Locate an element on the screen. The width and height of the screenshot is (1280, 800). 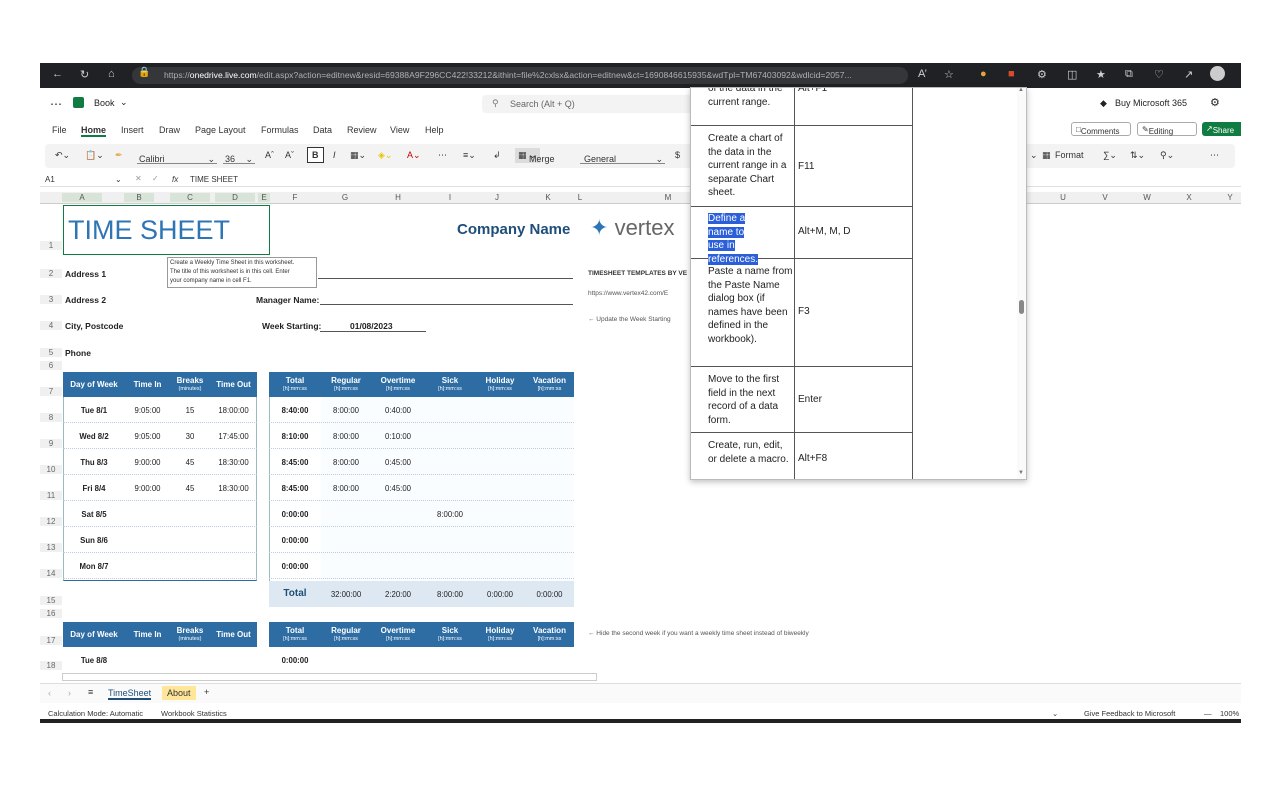
row-header: 4 is located at coordinates (51, 325).